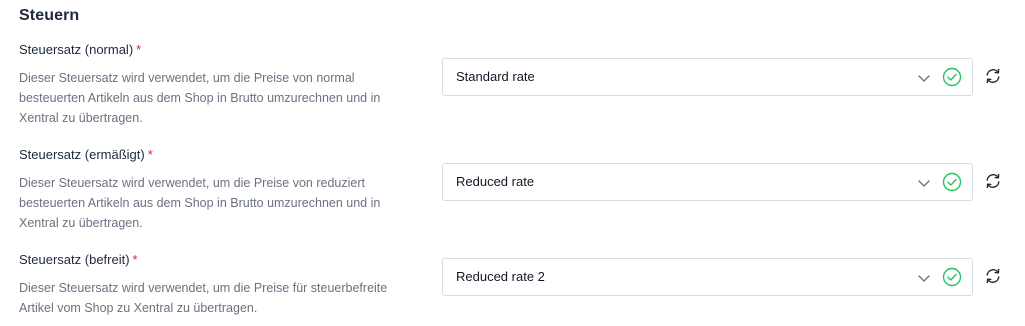 Image resolution: width=1025 pixels, height=326 pixels. What do you see at coordinates (74, 259) in the screenshot?
I see `field-label-text: Steuersatz (befreit)` at bounding box center [74, 259].